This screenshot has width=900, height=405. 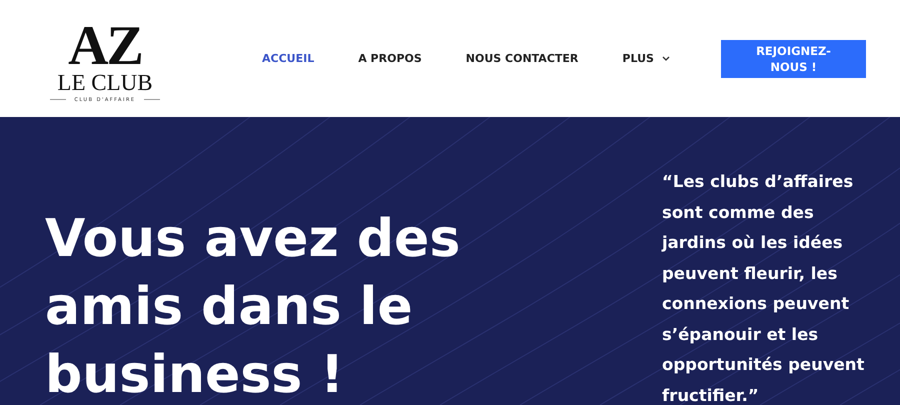 What do you see at coordinates (390, 58) in the screenshot?
I see `nav-link: A PROPOS` at bounding box center [390, 58].